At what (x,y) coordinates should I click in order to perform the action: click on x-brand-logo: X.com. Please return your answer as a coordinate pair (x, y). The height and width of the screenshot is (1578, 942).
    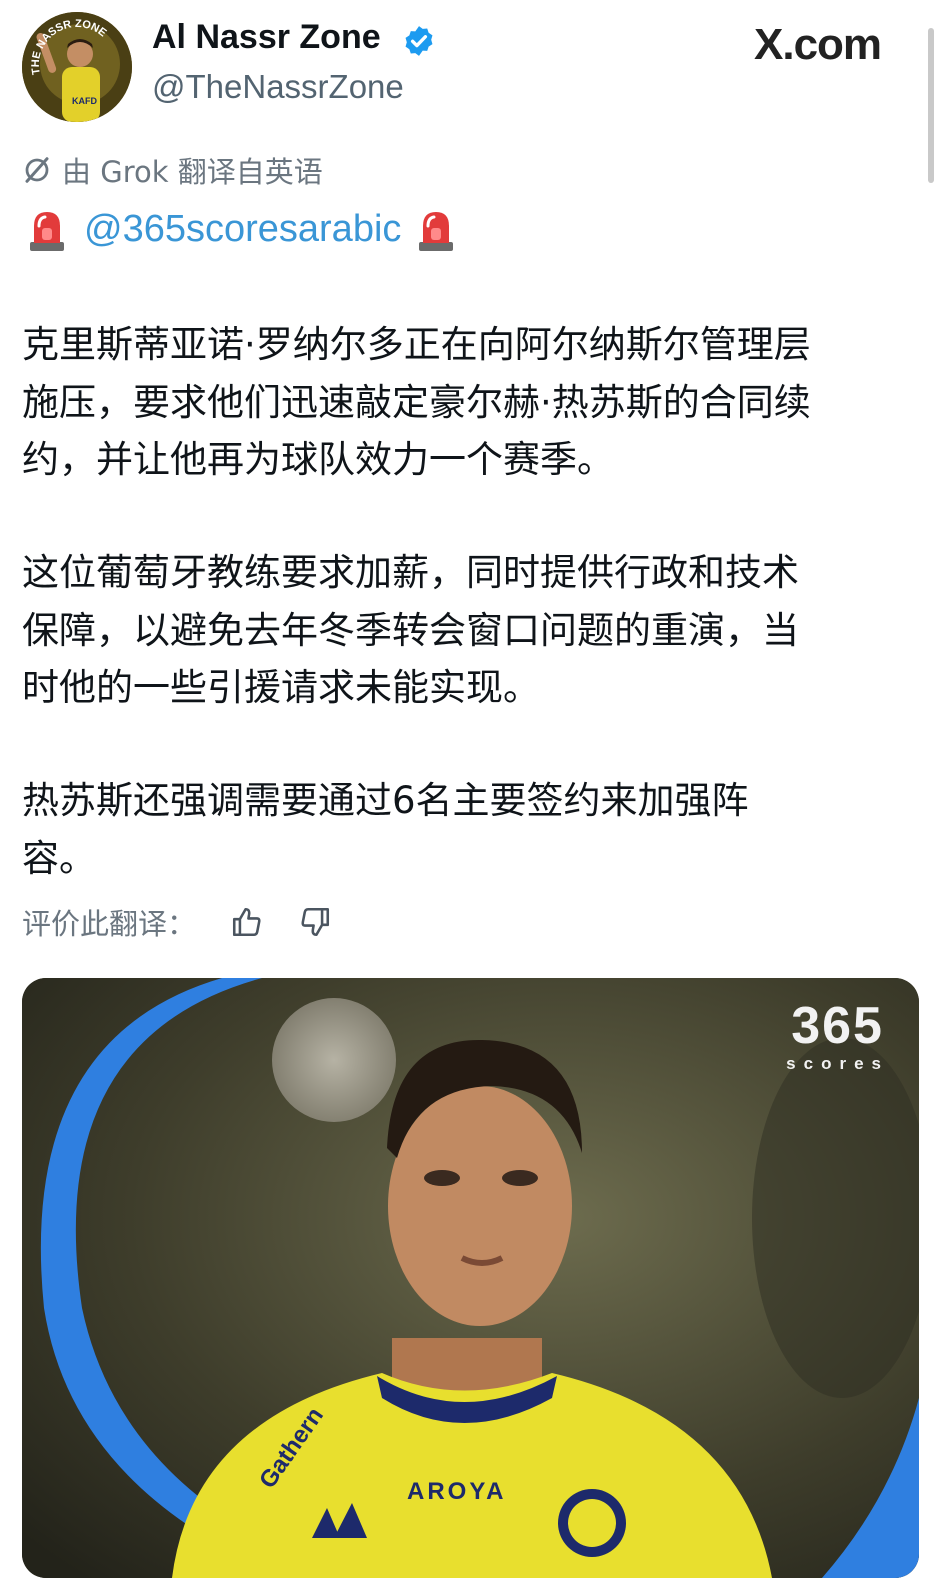
    Looking at the image, I should click on (818, 44).